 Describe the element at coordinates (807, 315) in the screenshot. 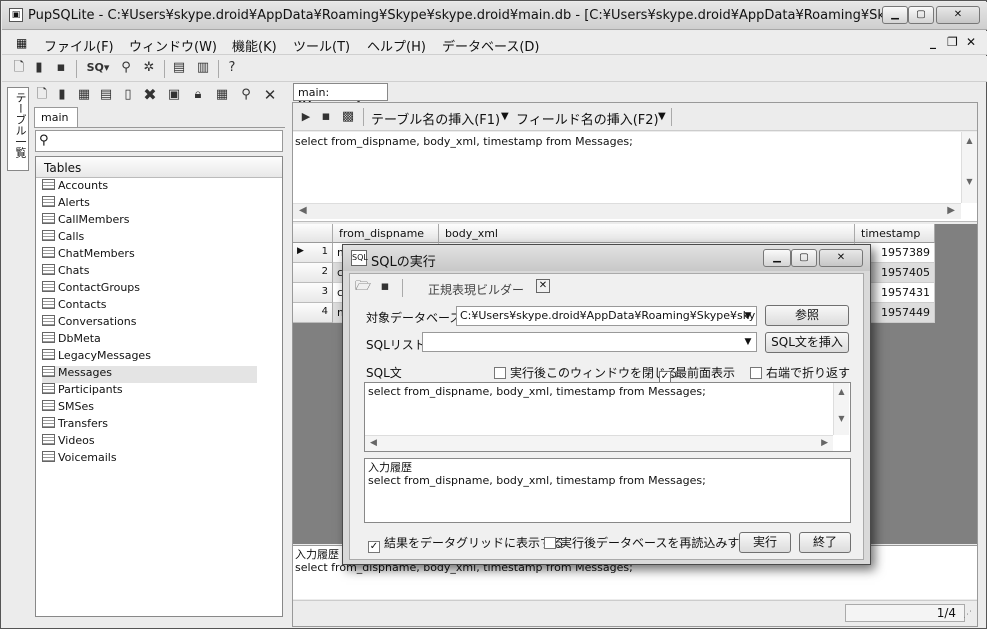

I see `browse-button: 参照` at that location.